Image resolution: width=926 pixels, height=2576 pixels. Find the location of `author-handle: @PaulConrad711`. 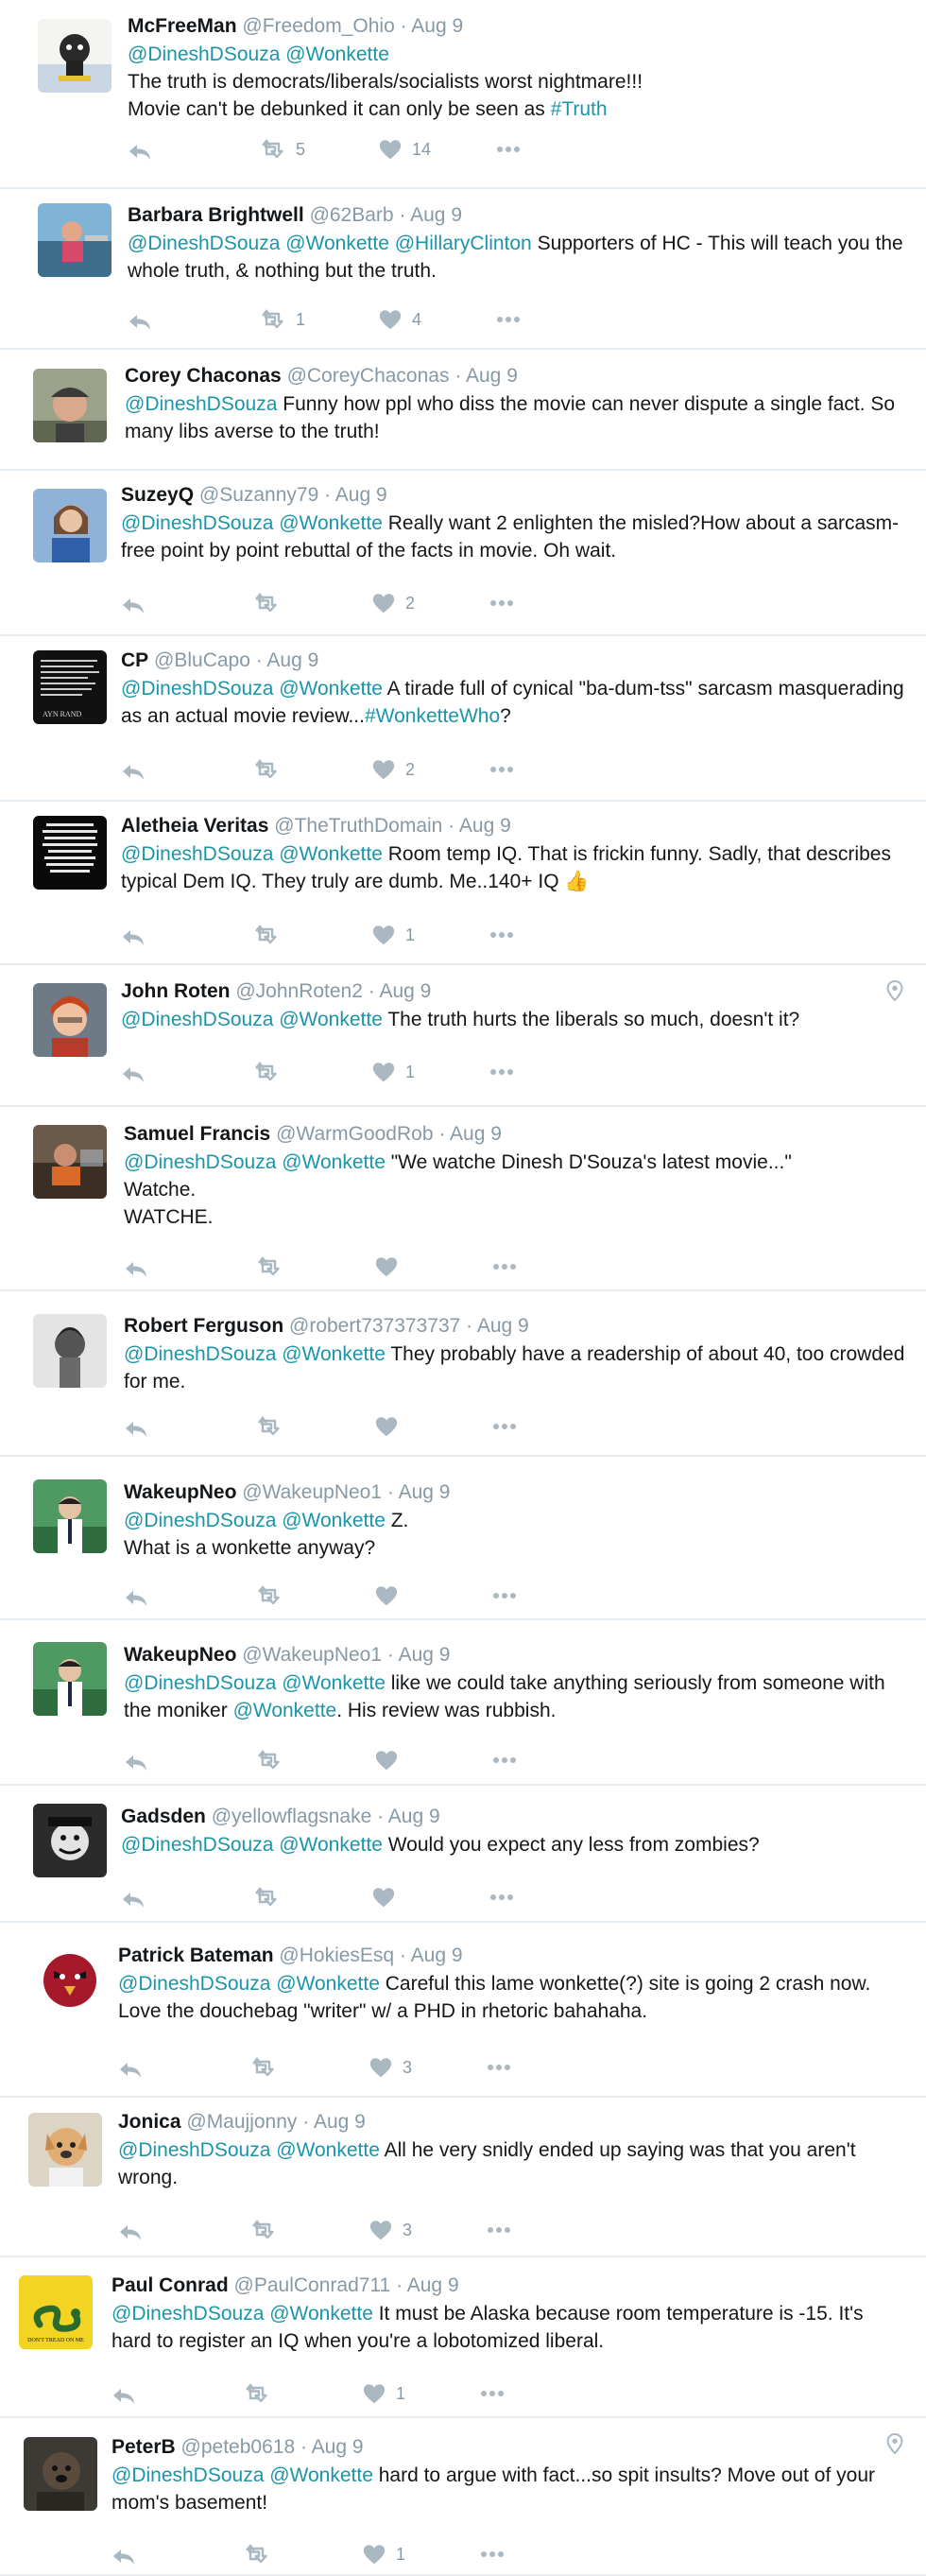

author-handle: @PaulConrad711 is located at coordinates (312, 2285).